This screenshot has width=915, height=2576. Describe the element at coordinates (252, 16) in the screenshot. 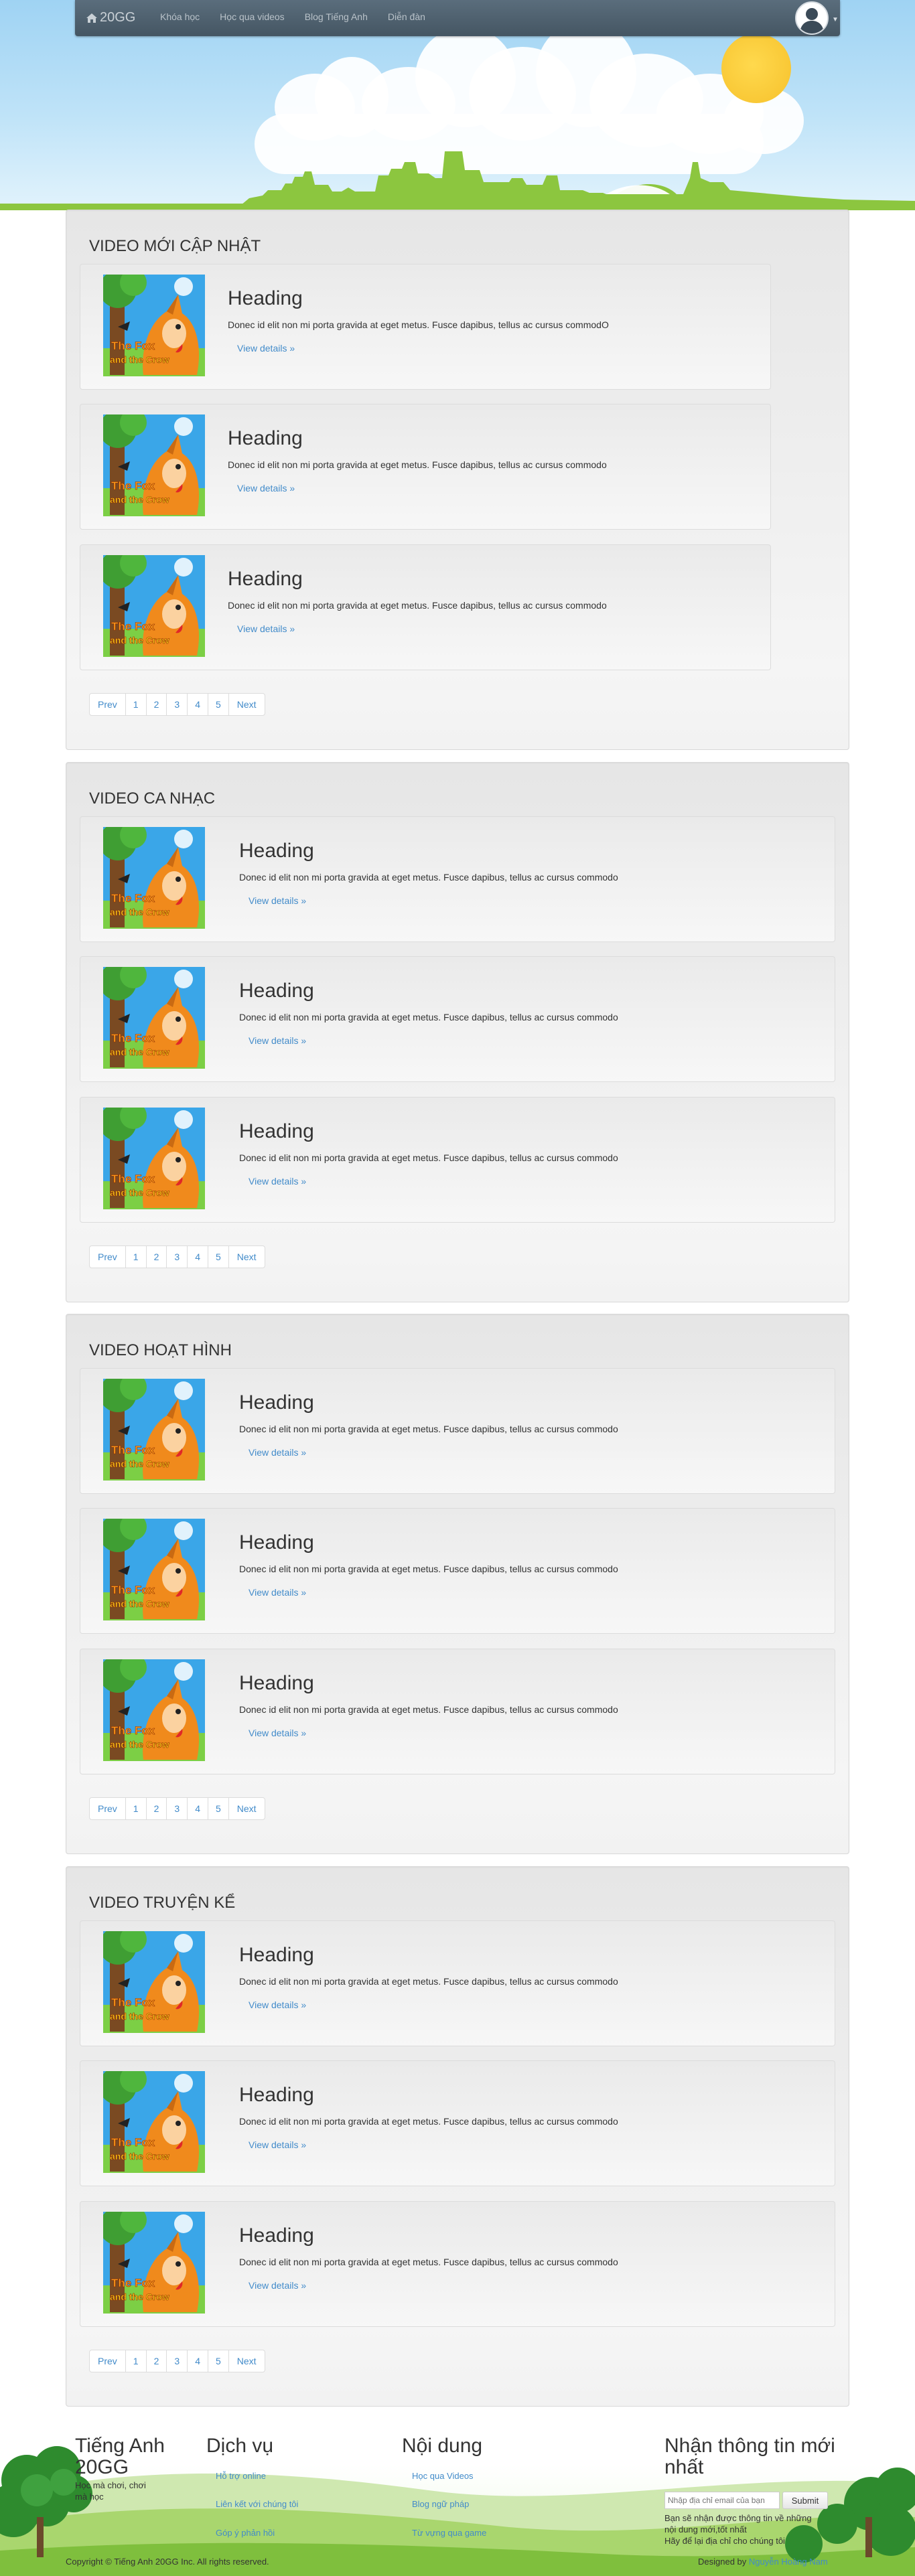

I see `nav-link-videos: Học qua videos` at that location.